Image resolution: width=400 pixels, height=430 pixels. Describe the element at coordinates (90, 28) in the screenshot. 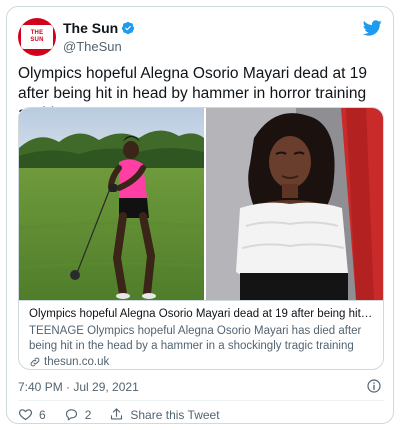

I see `author-name: The Sun` at that location.